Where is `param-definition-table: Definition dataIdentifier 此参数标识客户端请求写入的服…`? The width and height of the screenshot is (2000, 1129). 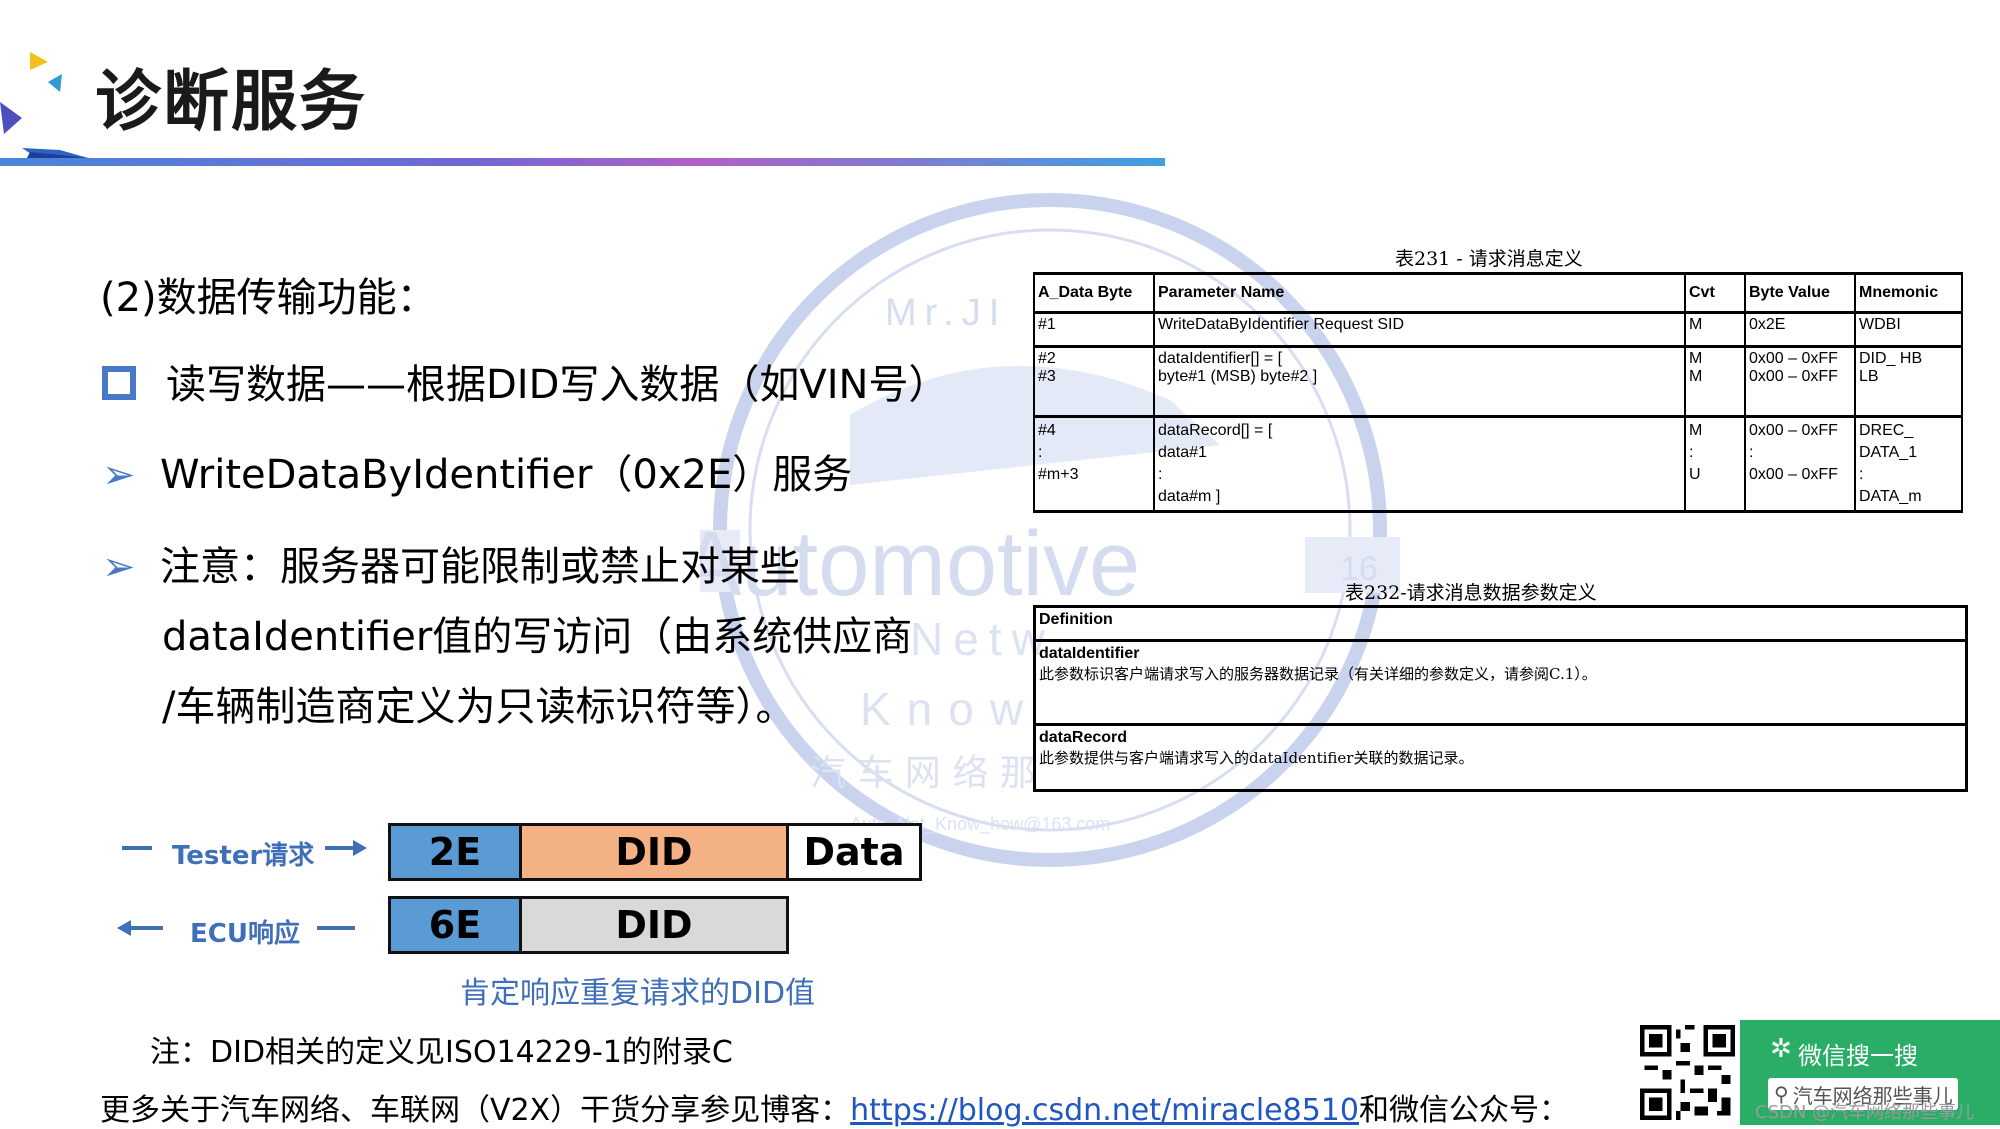 param-definition-table: Definition dataIdentifier 此参数标识客户端请求写入的服… is located at coordinates (1500, 698).